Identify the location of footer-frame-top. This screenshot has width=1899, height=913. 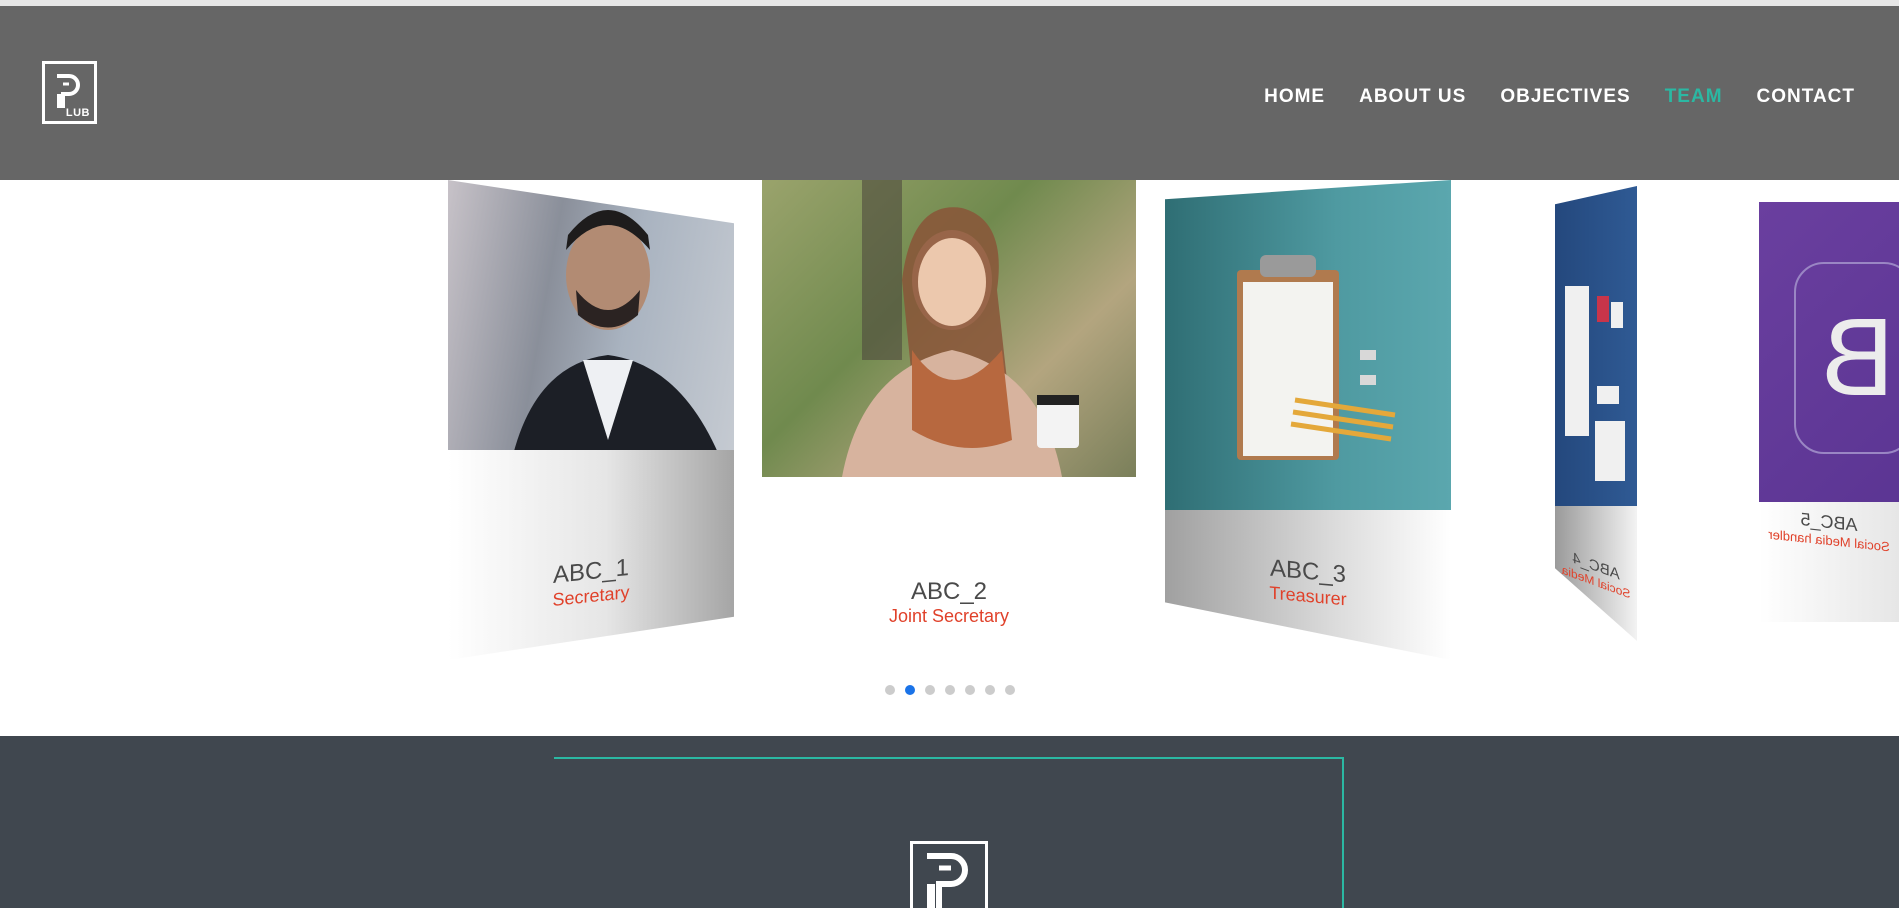
(949, 758).